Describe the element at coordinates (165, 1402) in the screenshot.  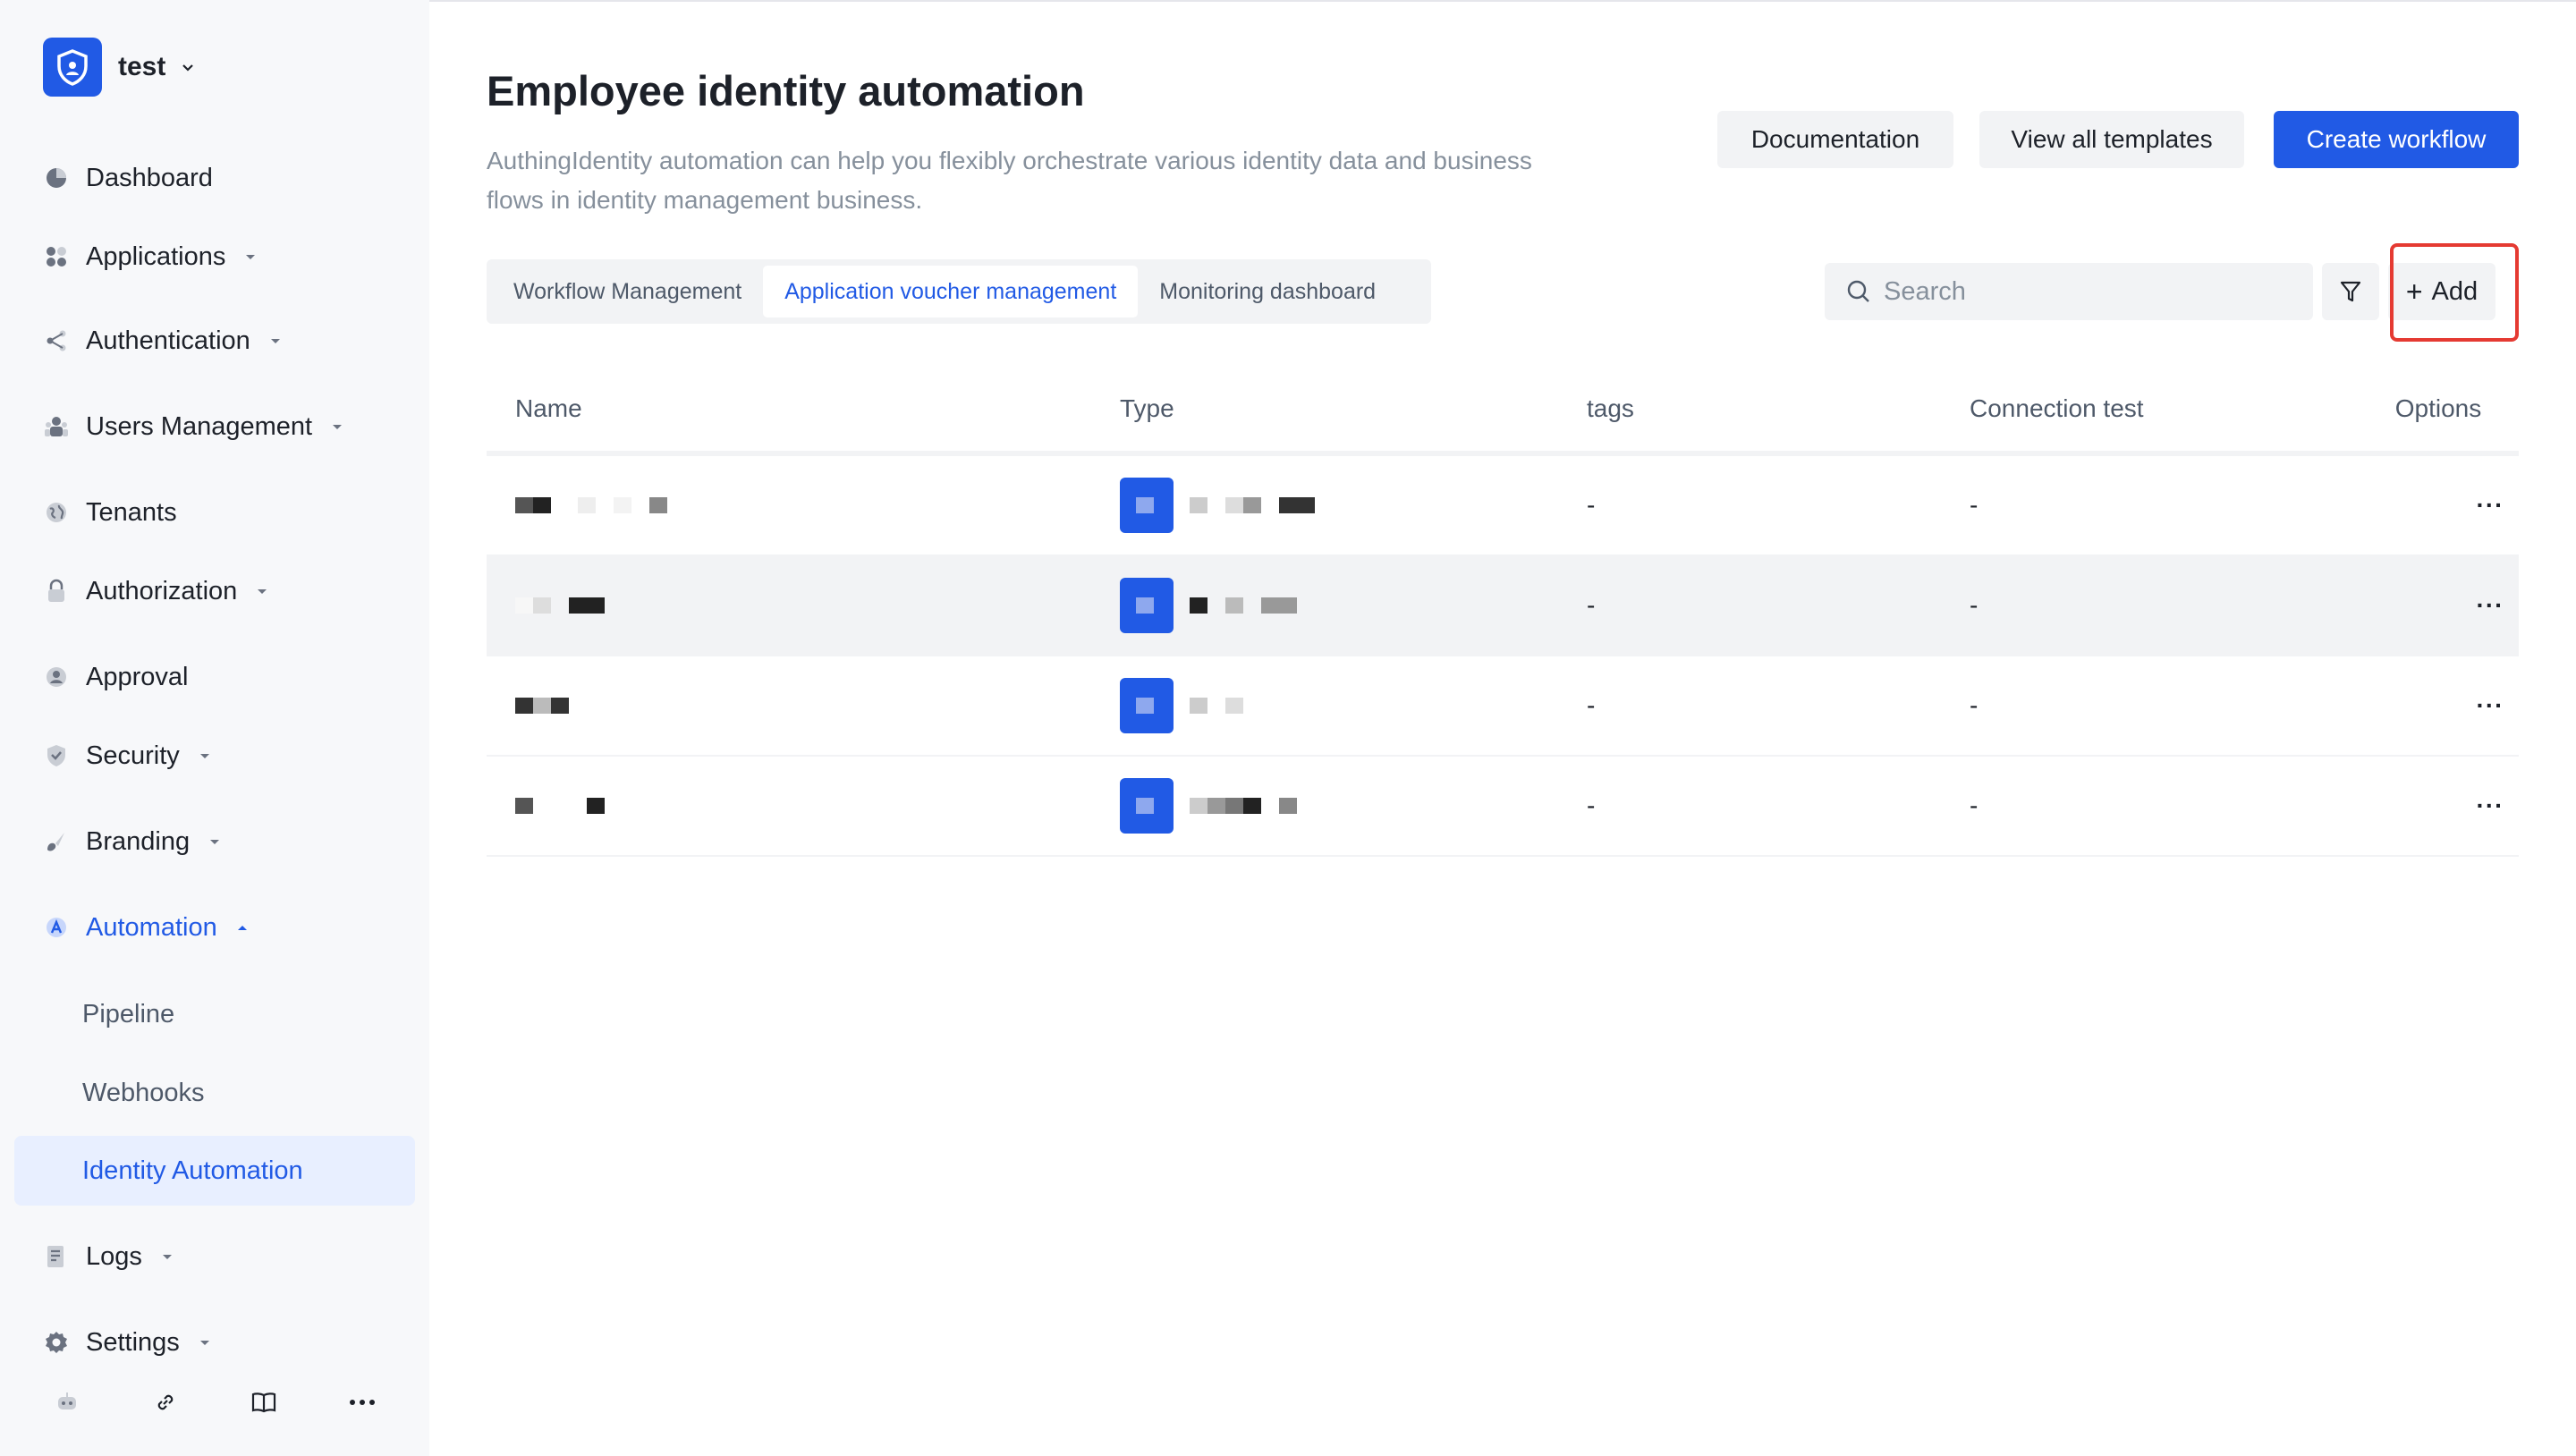
I see `link-icon` at that location.